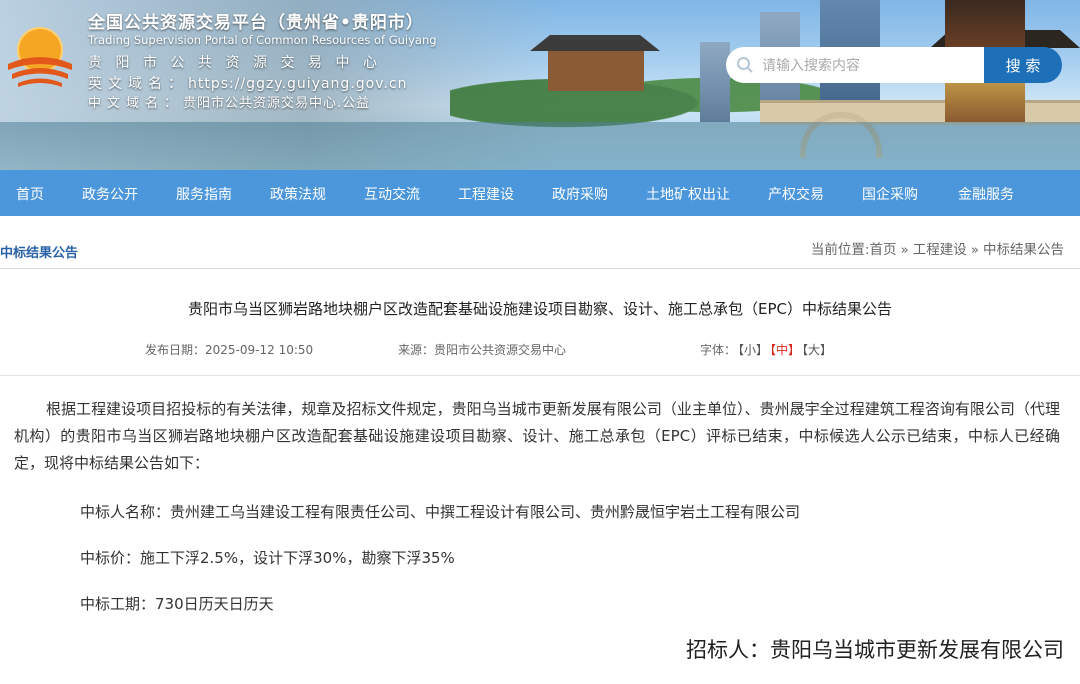 The height and width of the screenshot is (684, 1080). Describe the element at coordinates (138, 84) in the screenshot. I see `en-domain-label: 英文域名：` at that location.